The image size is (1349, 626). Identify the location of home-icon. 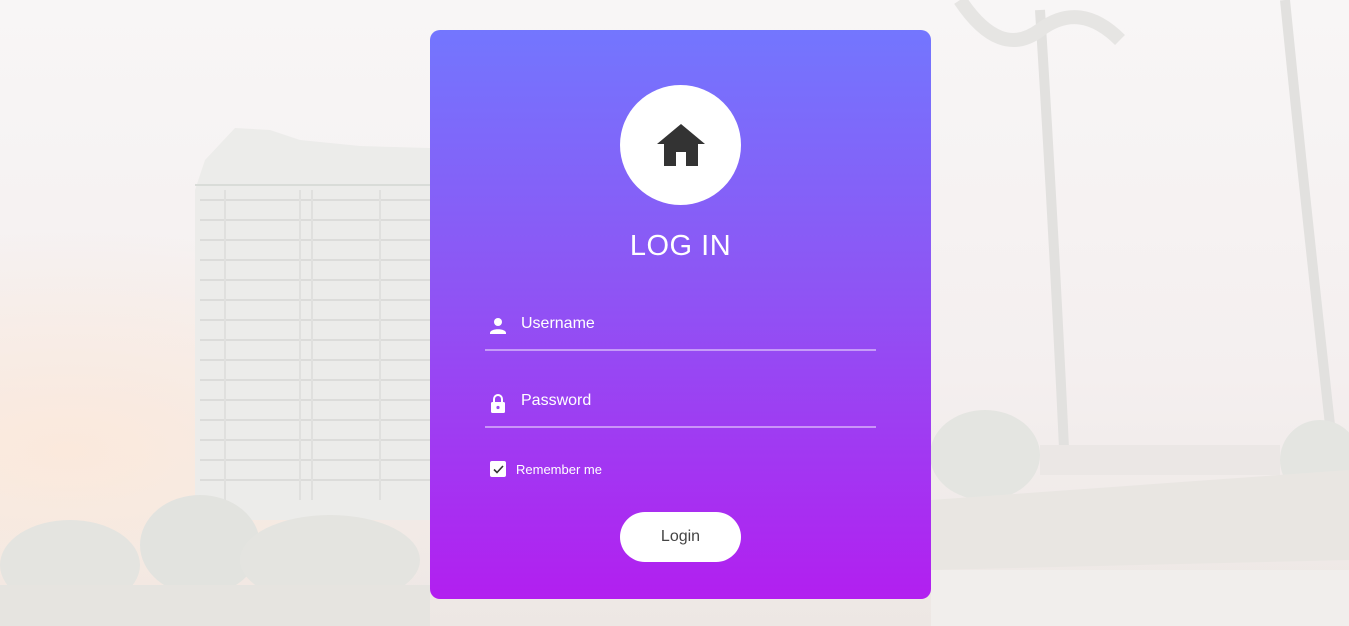
(680, 145).